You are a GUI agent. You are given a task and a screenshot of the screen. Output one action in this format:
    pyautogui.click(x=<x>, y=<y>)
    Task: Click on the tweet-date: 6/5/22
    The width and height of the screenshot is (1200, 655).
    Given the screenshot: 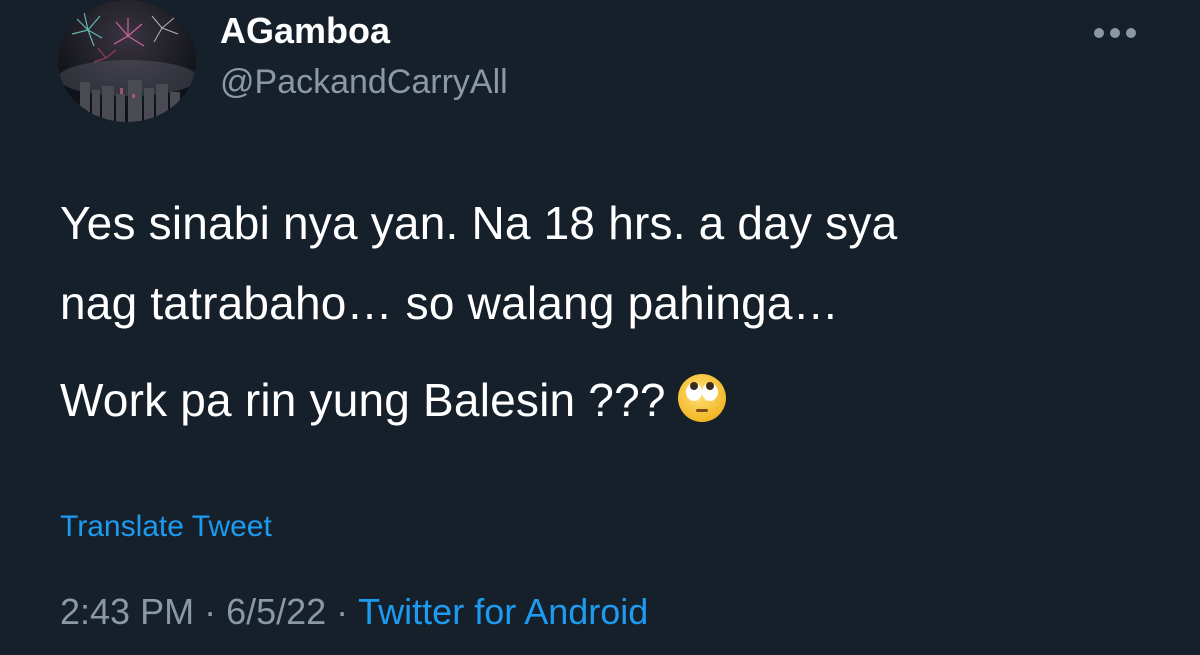 What is the action you would take?
    pyautogui.click(x=276, y=611)
    